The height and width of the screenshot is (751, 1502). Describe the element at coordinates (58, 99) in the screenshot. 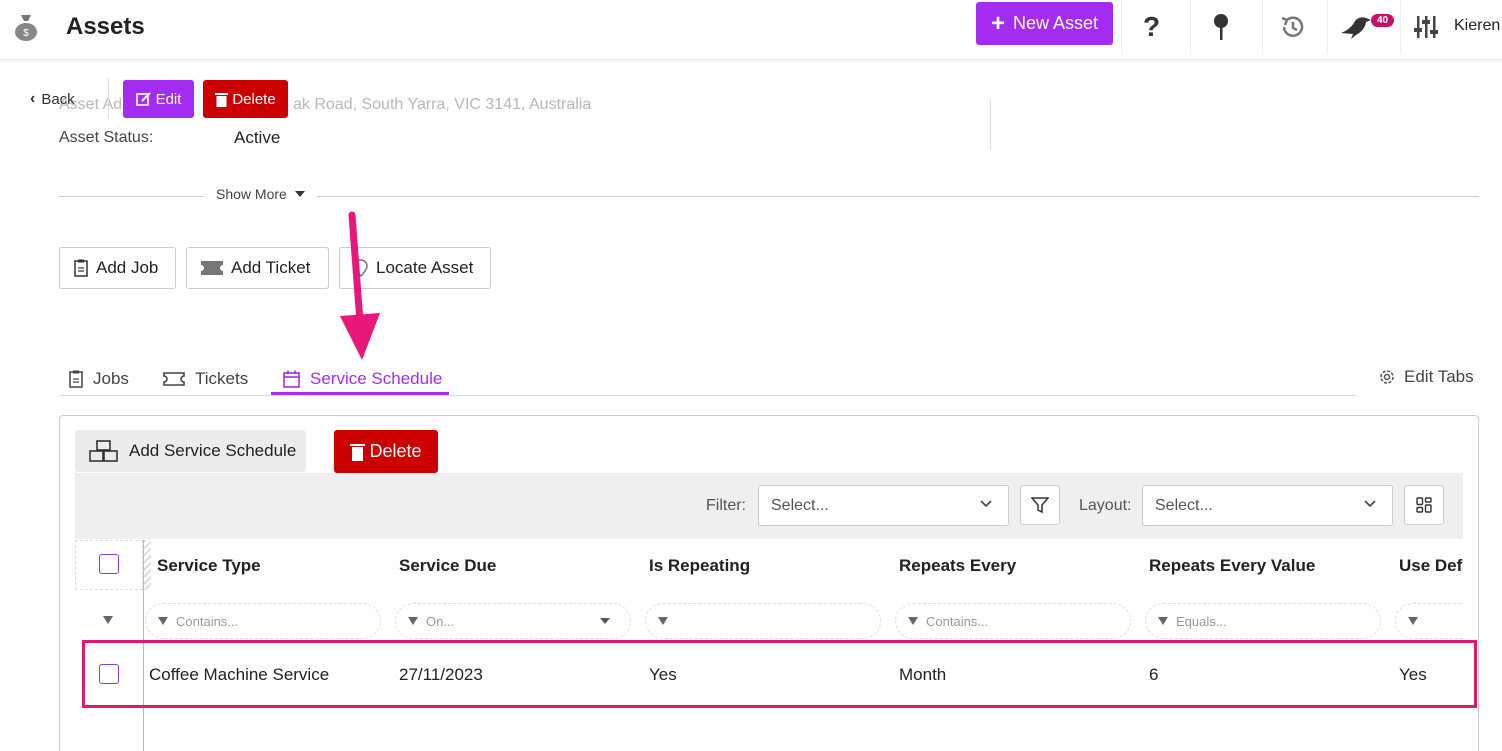

I see `back-label: Back` at that location.